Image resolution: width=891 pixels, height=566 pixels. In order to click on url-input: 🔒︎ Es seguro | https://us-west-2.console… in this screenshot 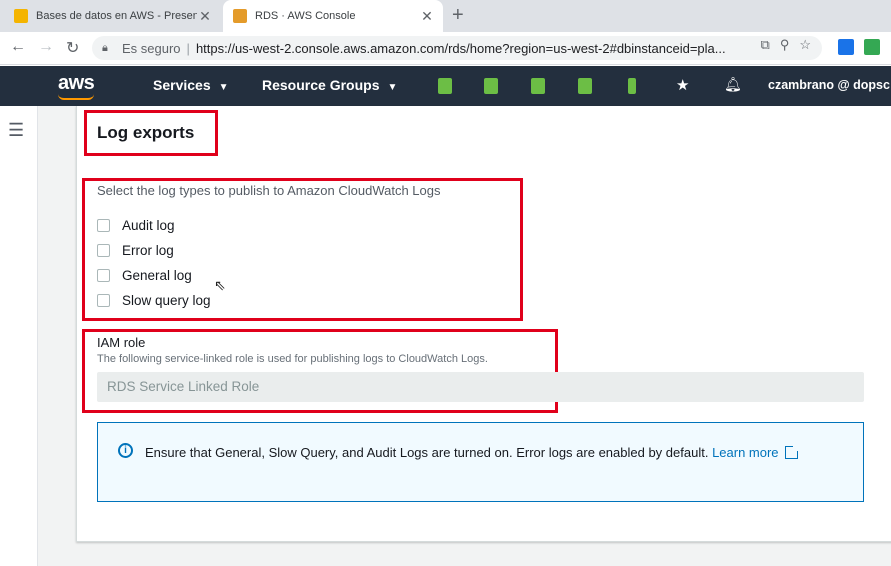, I will do `click(457, 48)`.